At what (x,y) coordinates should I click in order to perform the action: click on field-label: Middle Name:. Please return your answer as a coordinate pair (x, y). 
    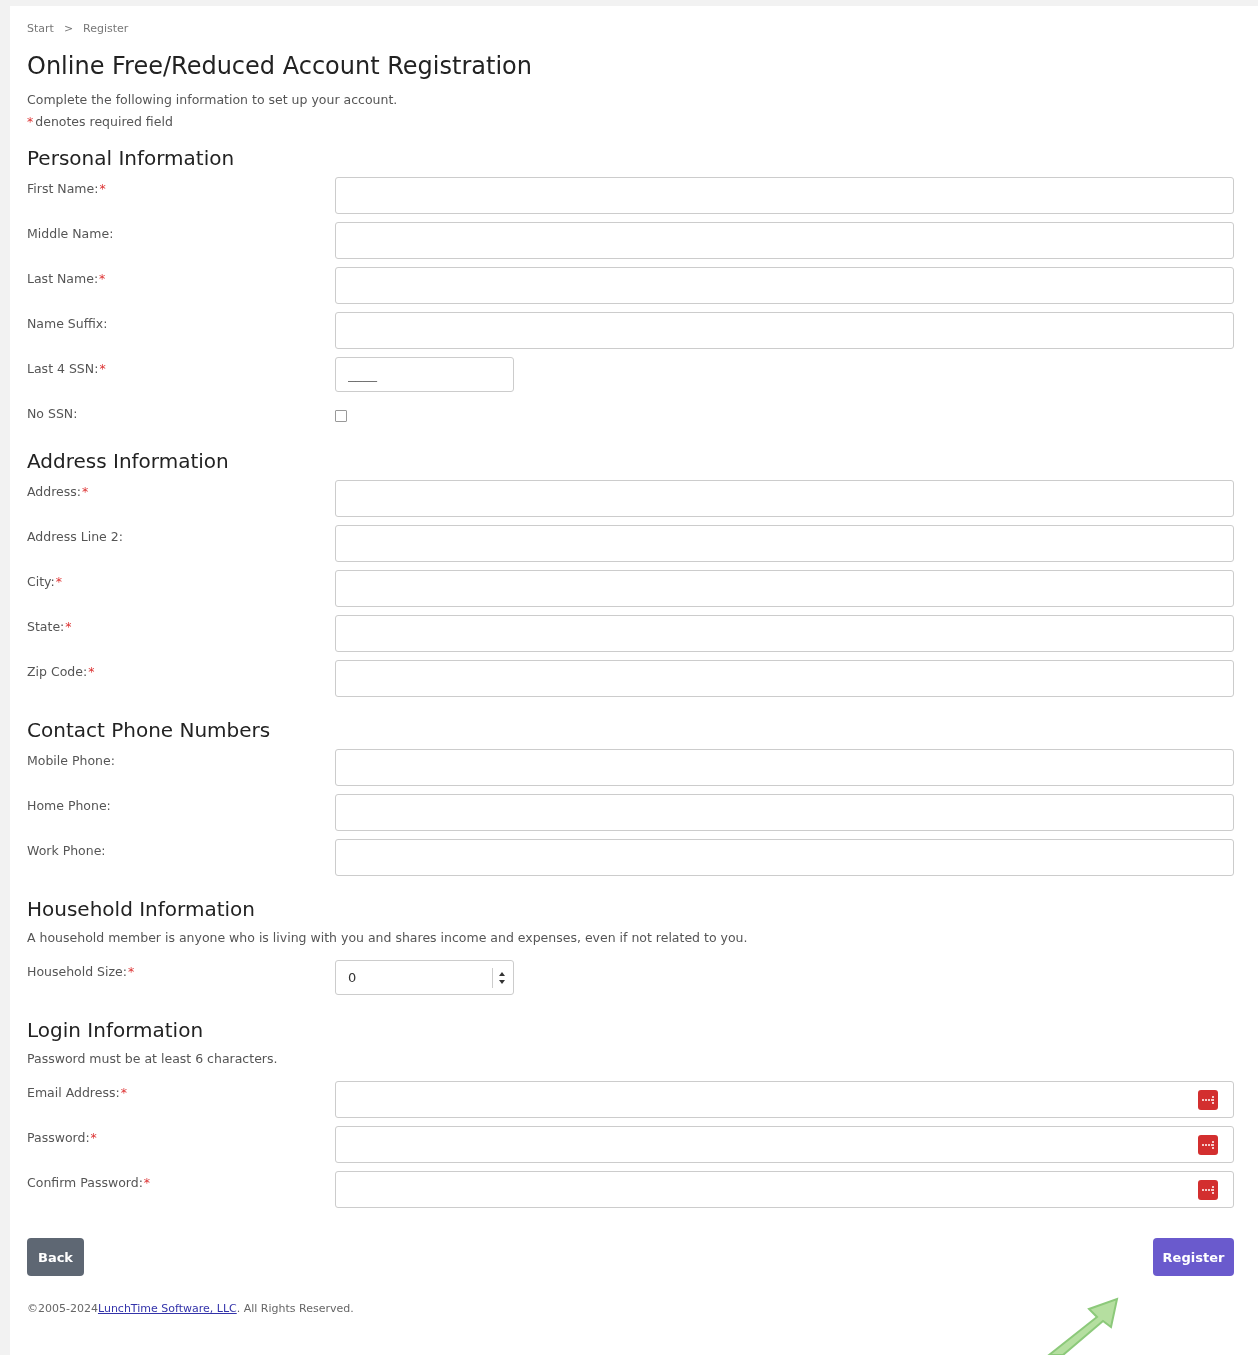
    Looking at the image, I should click on (70, 233).